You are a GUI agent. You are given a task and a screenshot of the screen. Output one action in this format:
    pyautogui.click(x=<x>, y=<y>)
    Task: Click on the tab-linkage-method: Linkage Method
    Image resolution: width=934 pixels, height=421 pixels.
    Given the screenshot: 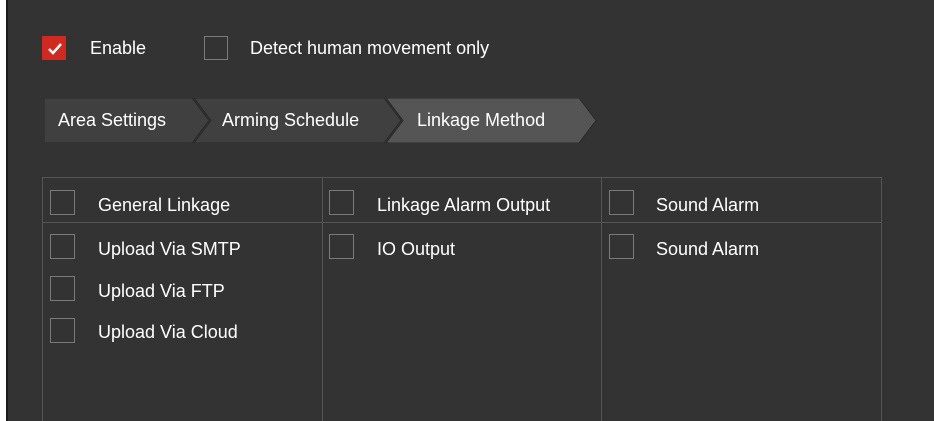 What is the action you would take?
    pyautogui.click(x=481, y=120)
    